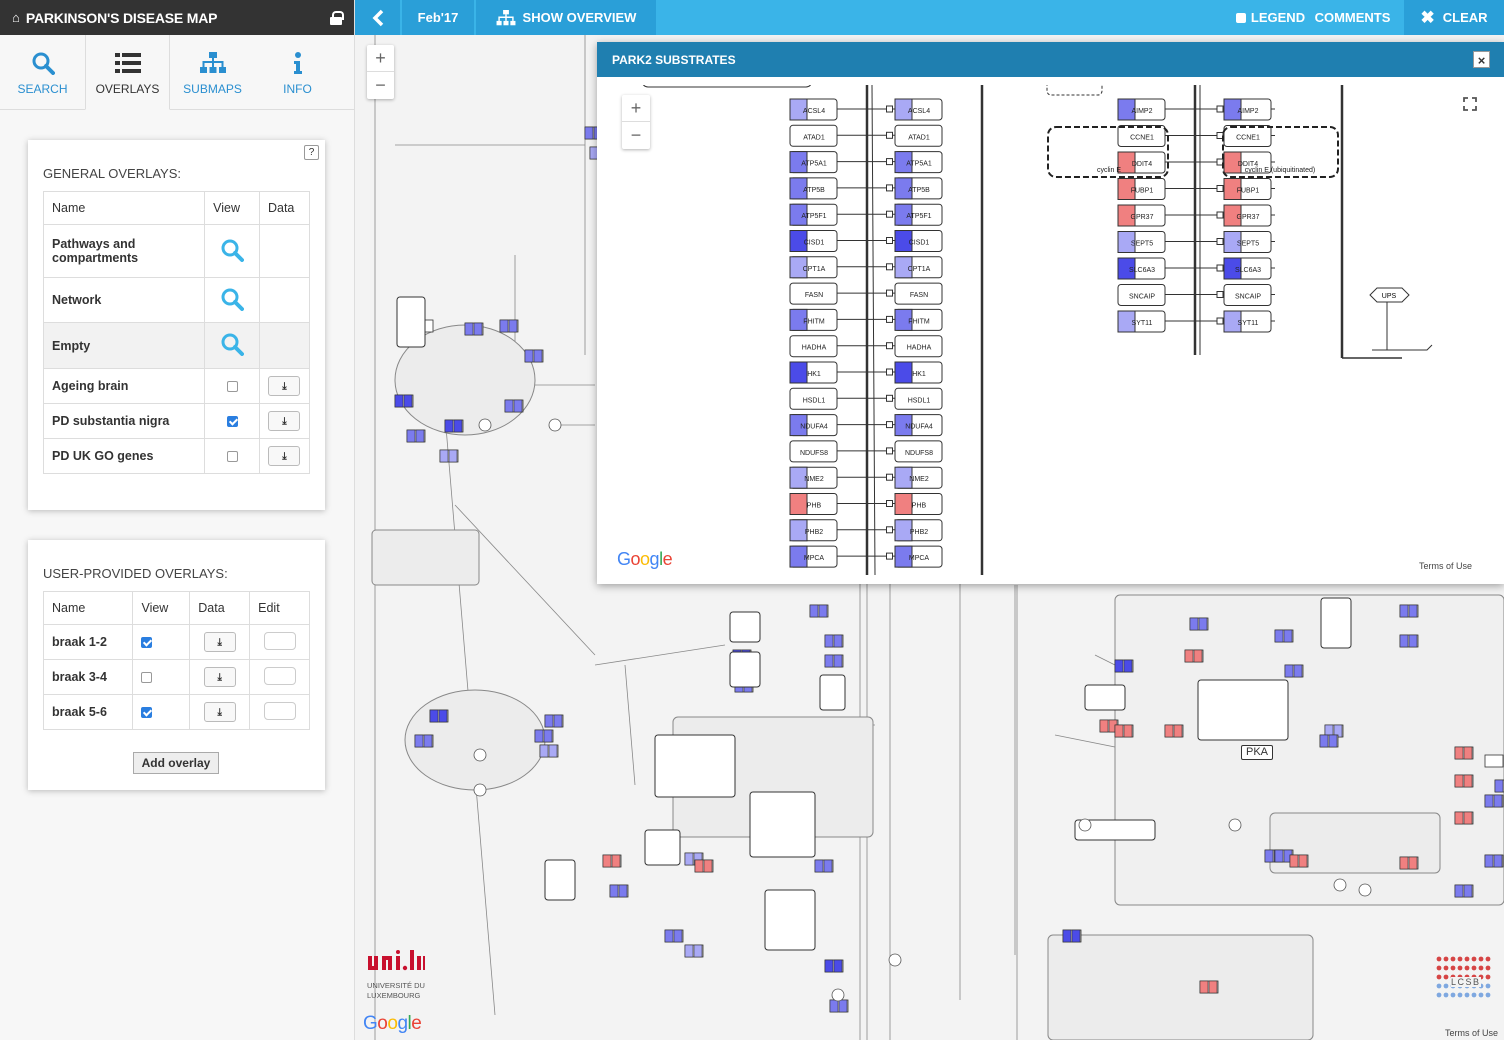 The height and width of the screenshot is (1040, 1504). What do you see at coordinates (1141, 109) in the screenshot?
I see `substrate-node: AIMP2` at bounding box center [1141, 109].